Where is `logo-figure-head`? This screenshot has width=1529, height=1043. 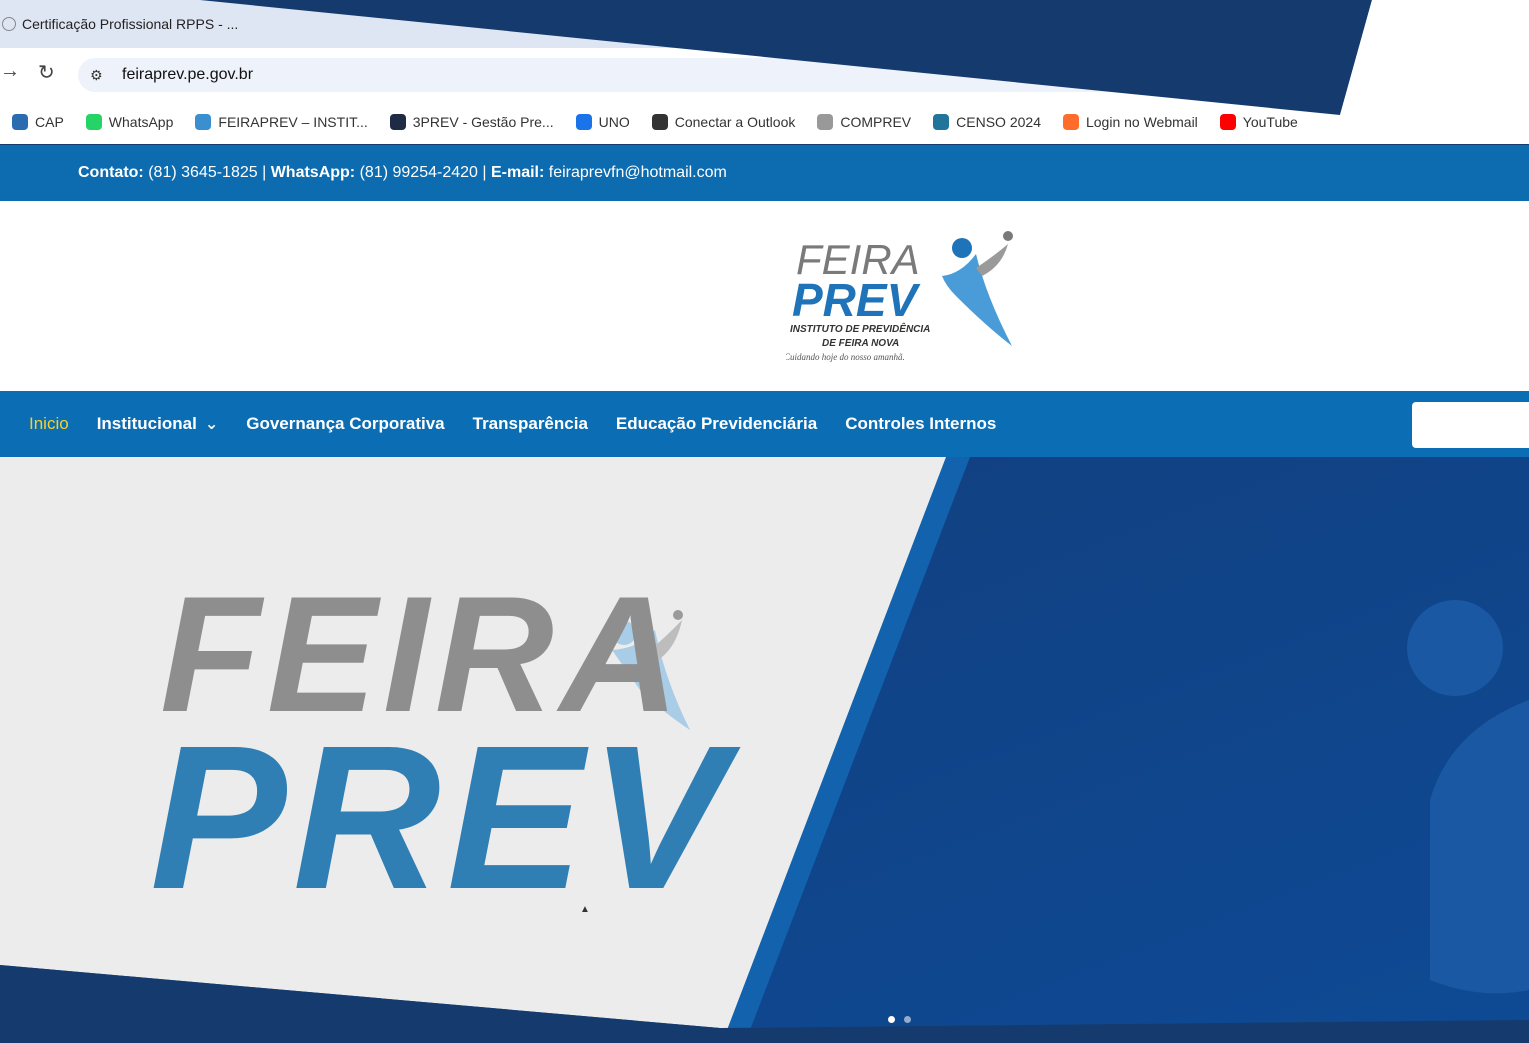
logo-figure-head is located at coordinates (962, 248).